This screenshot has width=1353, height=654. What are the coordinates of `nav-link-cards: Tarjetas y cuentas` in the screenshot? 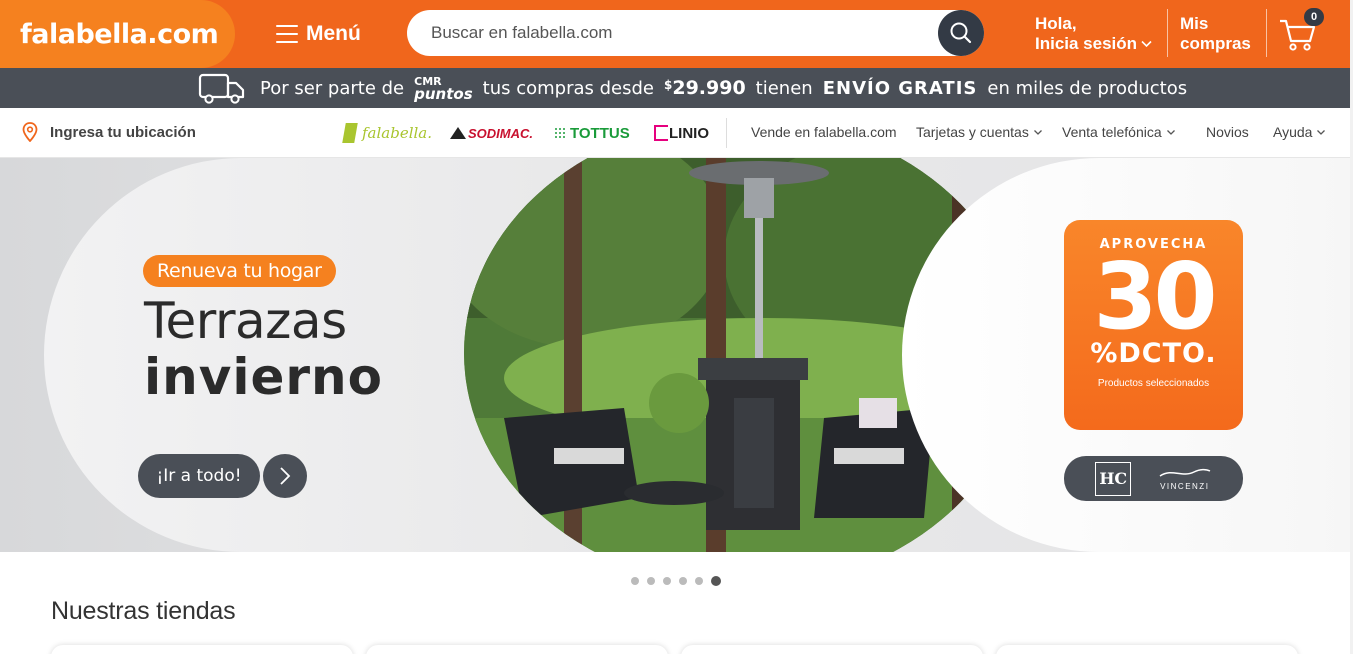 It's located at (979, 132).